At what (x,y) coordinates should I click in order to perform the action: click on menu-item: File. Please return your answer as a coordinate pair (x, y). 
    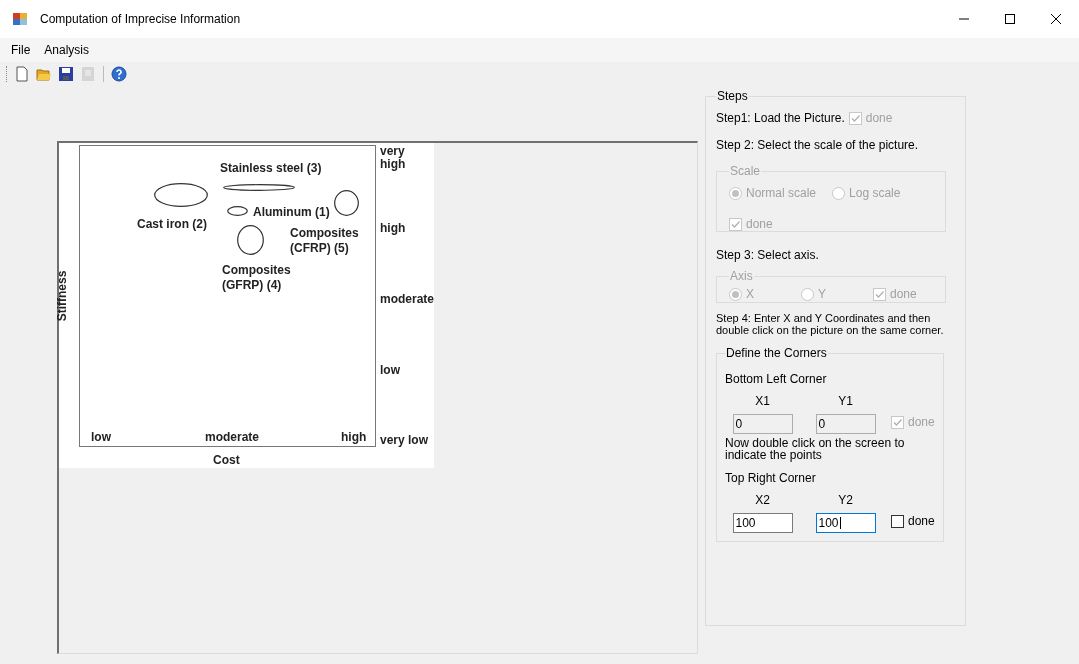
    Looking at the image, I should click on (21, 50).